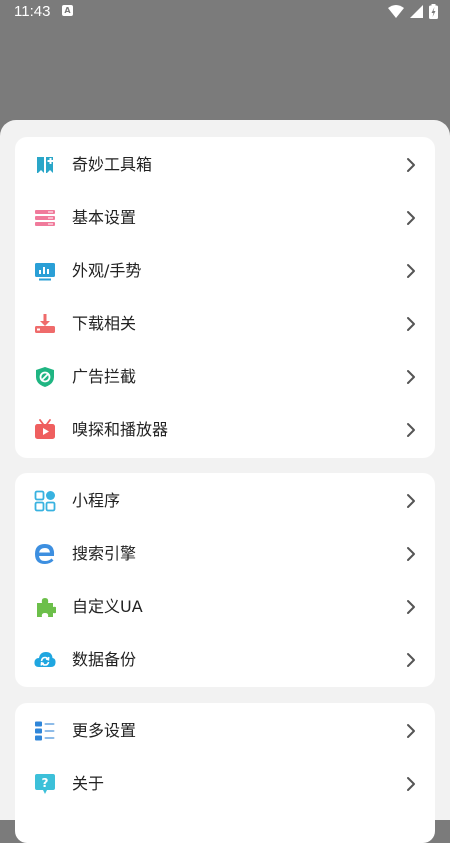  I want to click on puzzle-icon, so click(45, 607).